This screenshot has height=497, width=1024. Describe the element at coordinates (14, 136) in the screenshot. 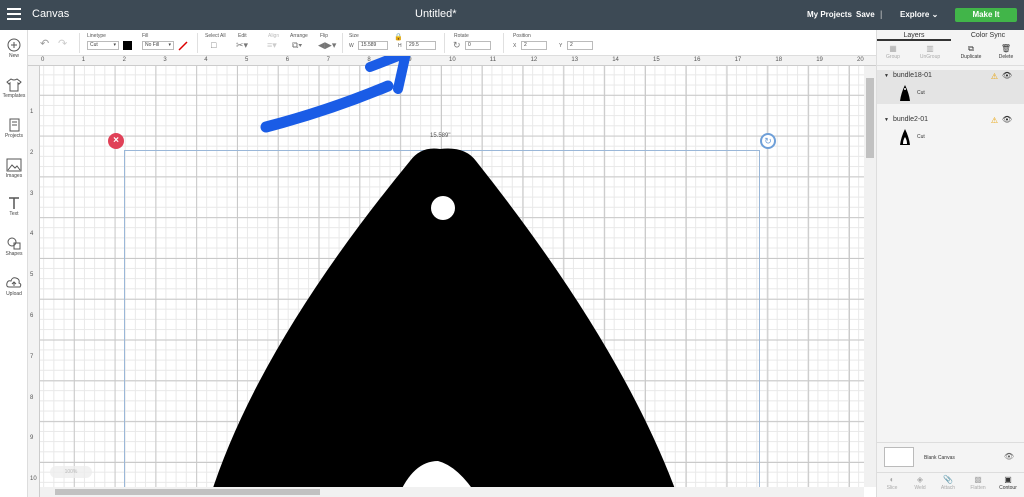

I see `sidebar-item-label: Projects` at that location.